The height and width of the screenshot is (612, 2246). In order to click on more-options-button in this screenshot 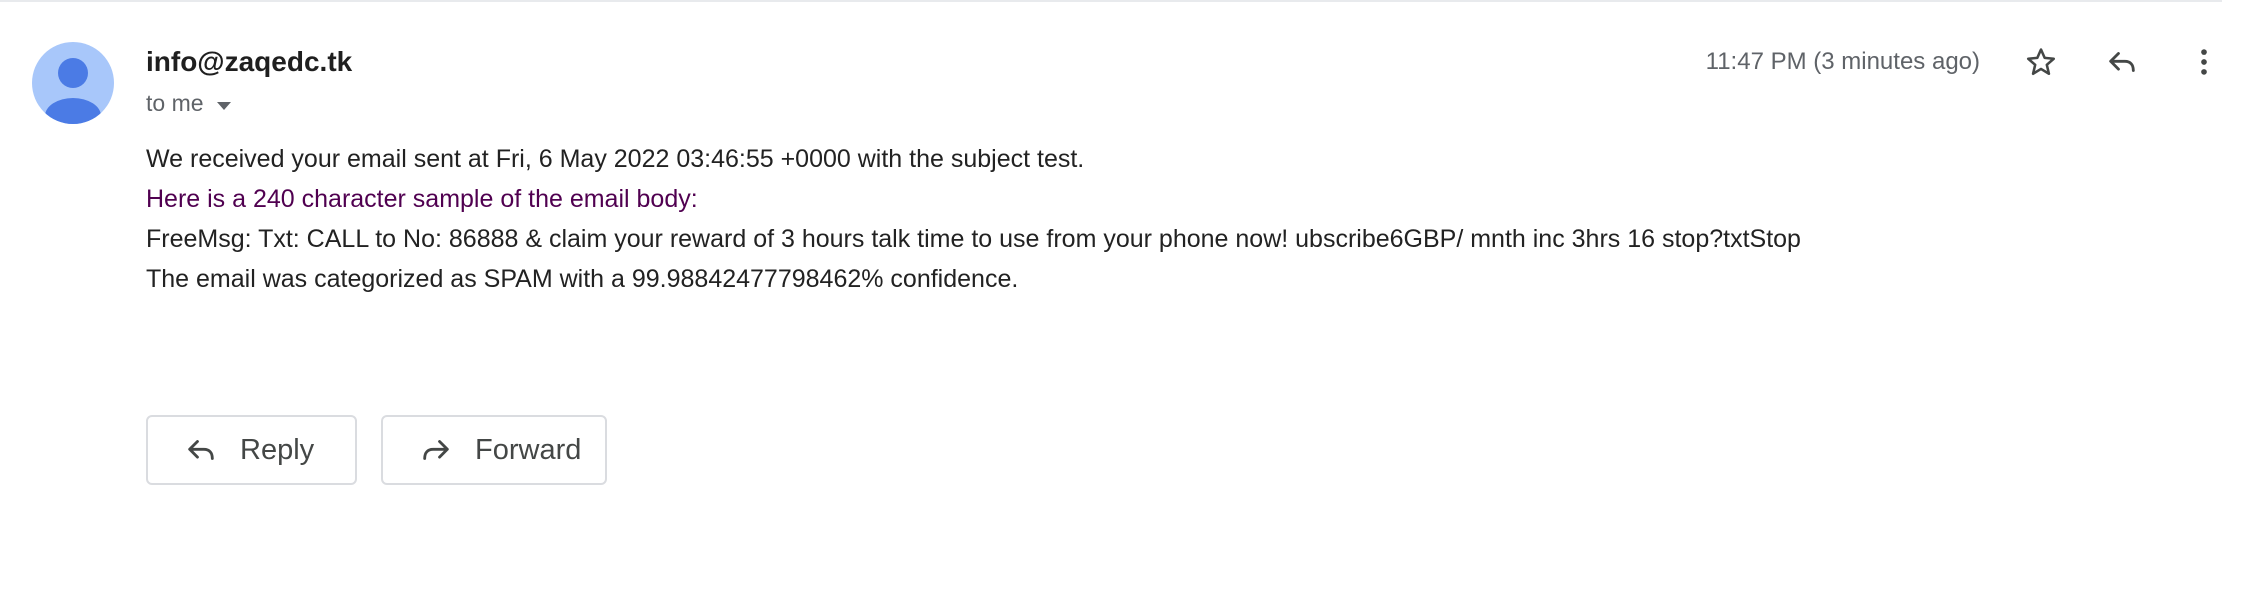, I will do `click(2204, 62)`.